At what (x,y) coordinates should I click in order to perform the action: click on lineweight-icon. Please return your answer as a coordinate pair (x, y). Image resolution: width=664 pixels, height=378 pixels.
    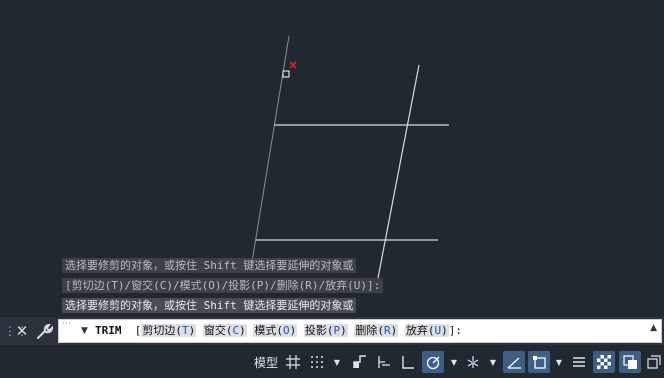
    Looking at the image, I should click on (579, 362).